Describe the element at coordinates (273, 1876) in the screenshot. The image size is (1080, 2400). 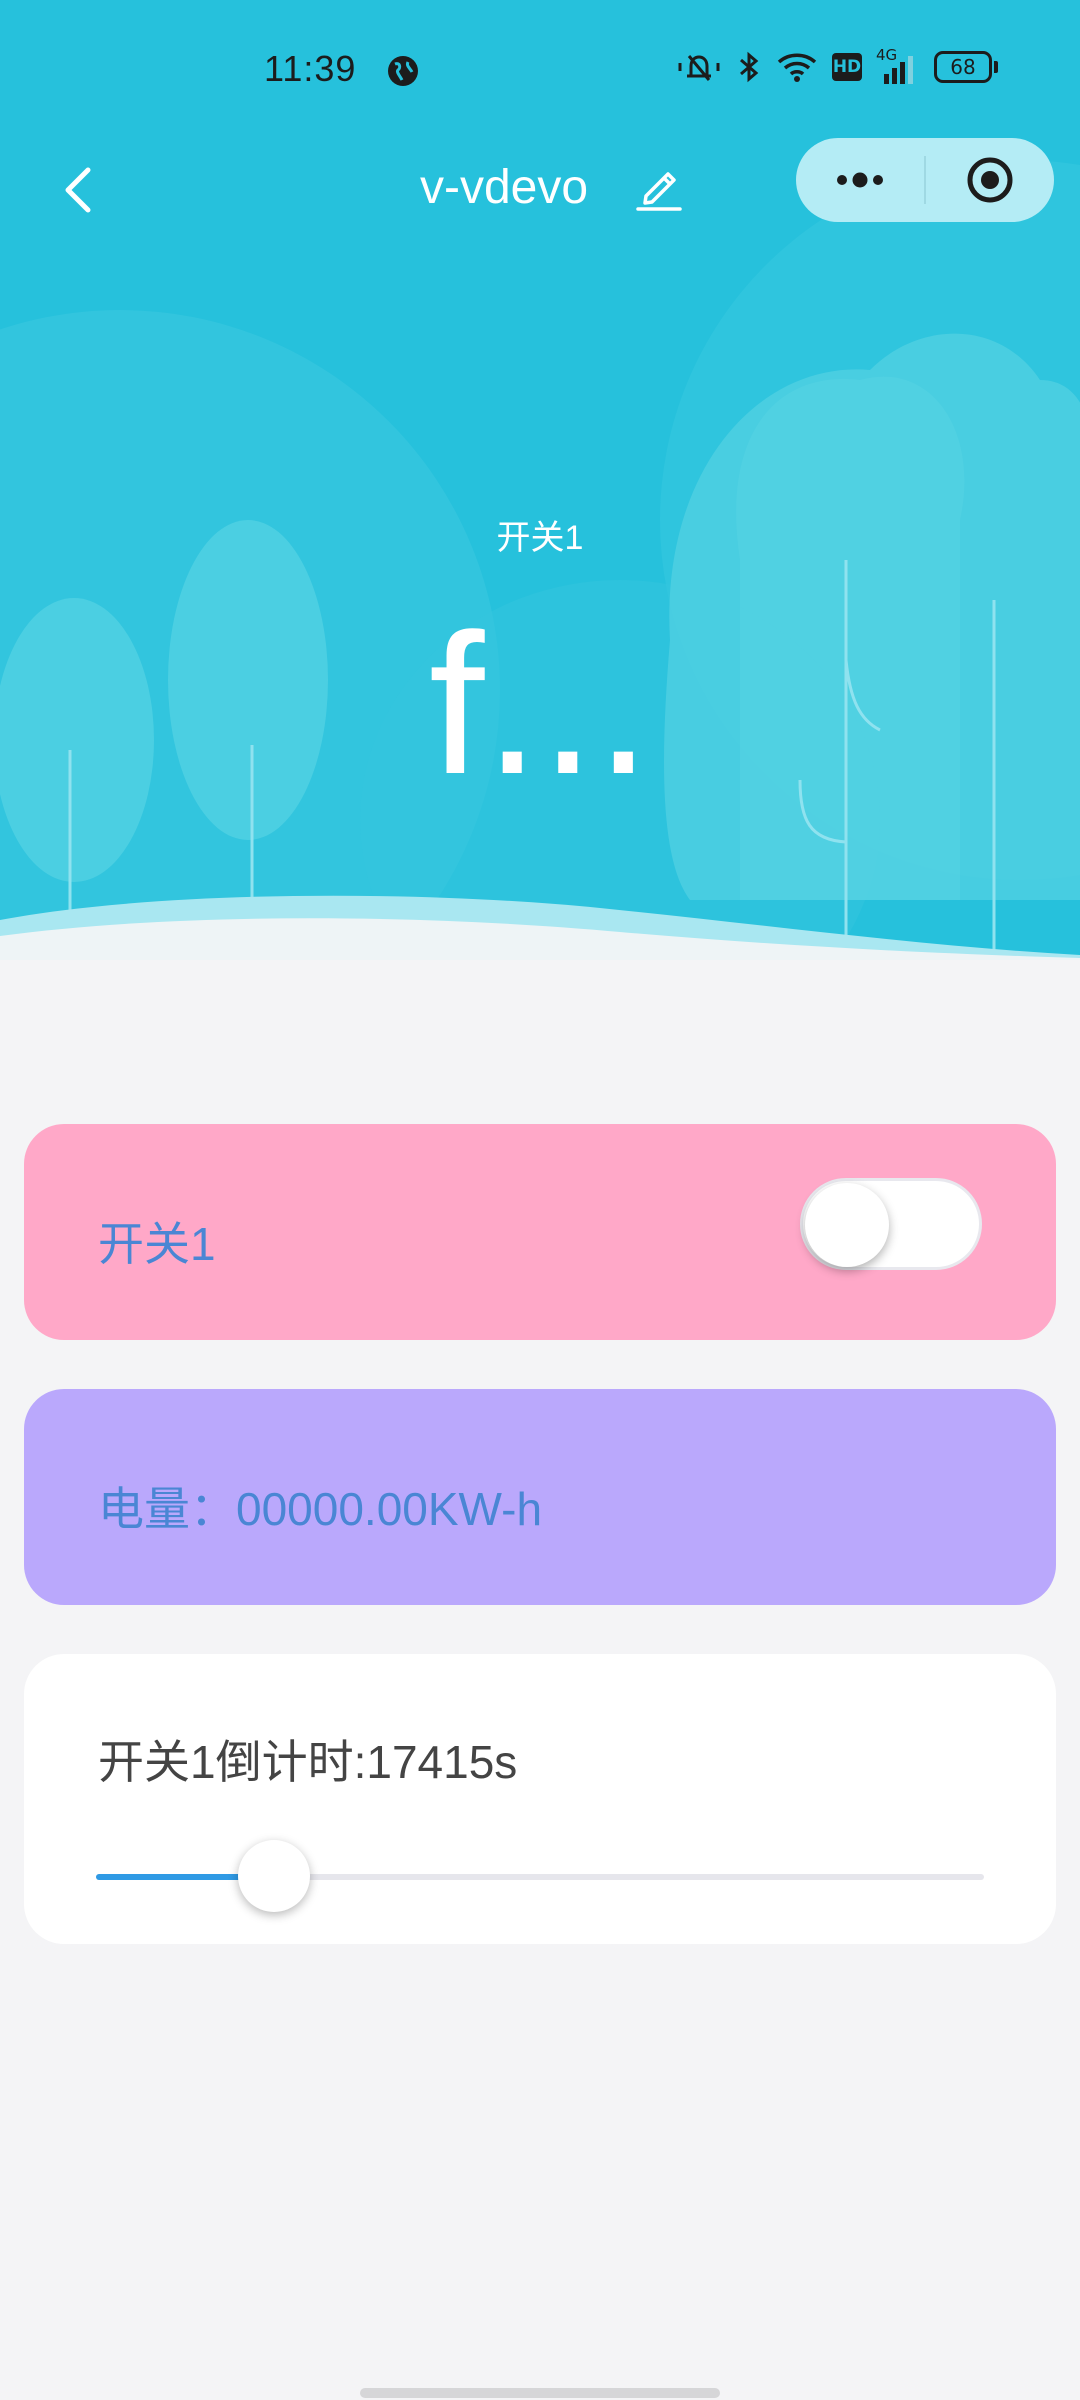
I see `slider-thumb` at that location.